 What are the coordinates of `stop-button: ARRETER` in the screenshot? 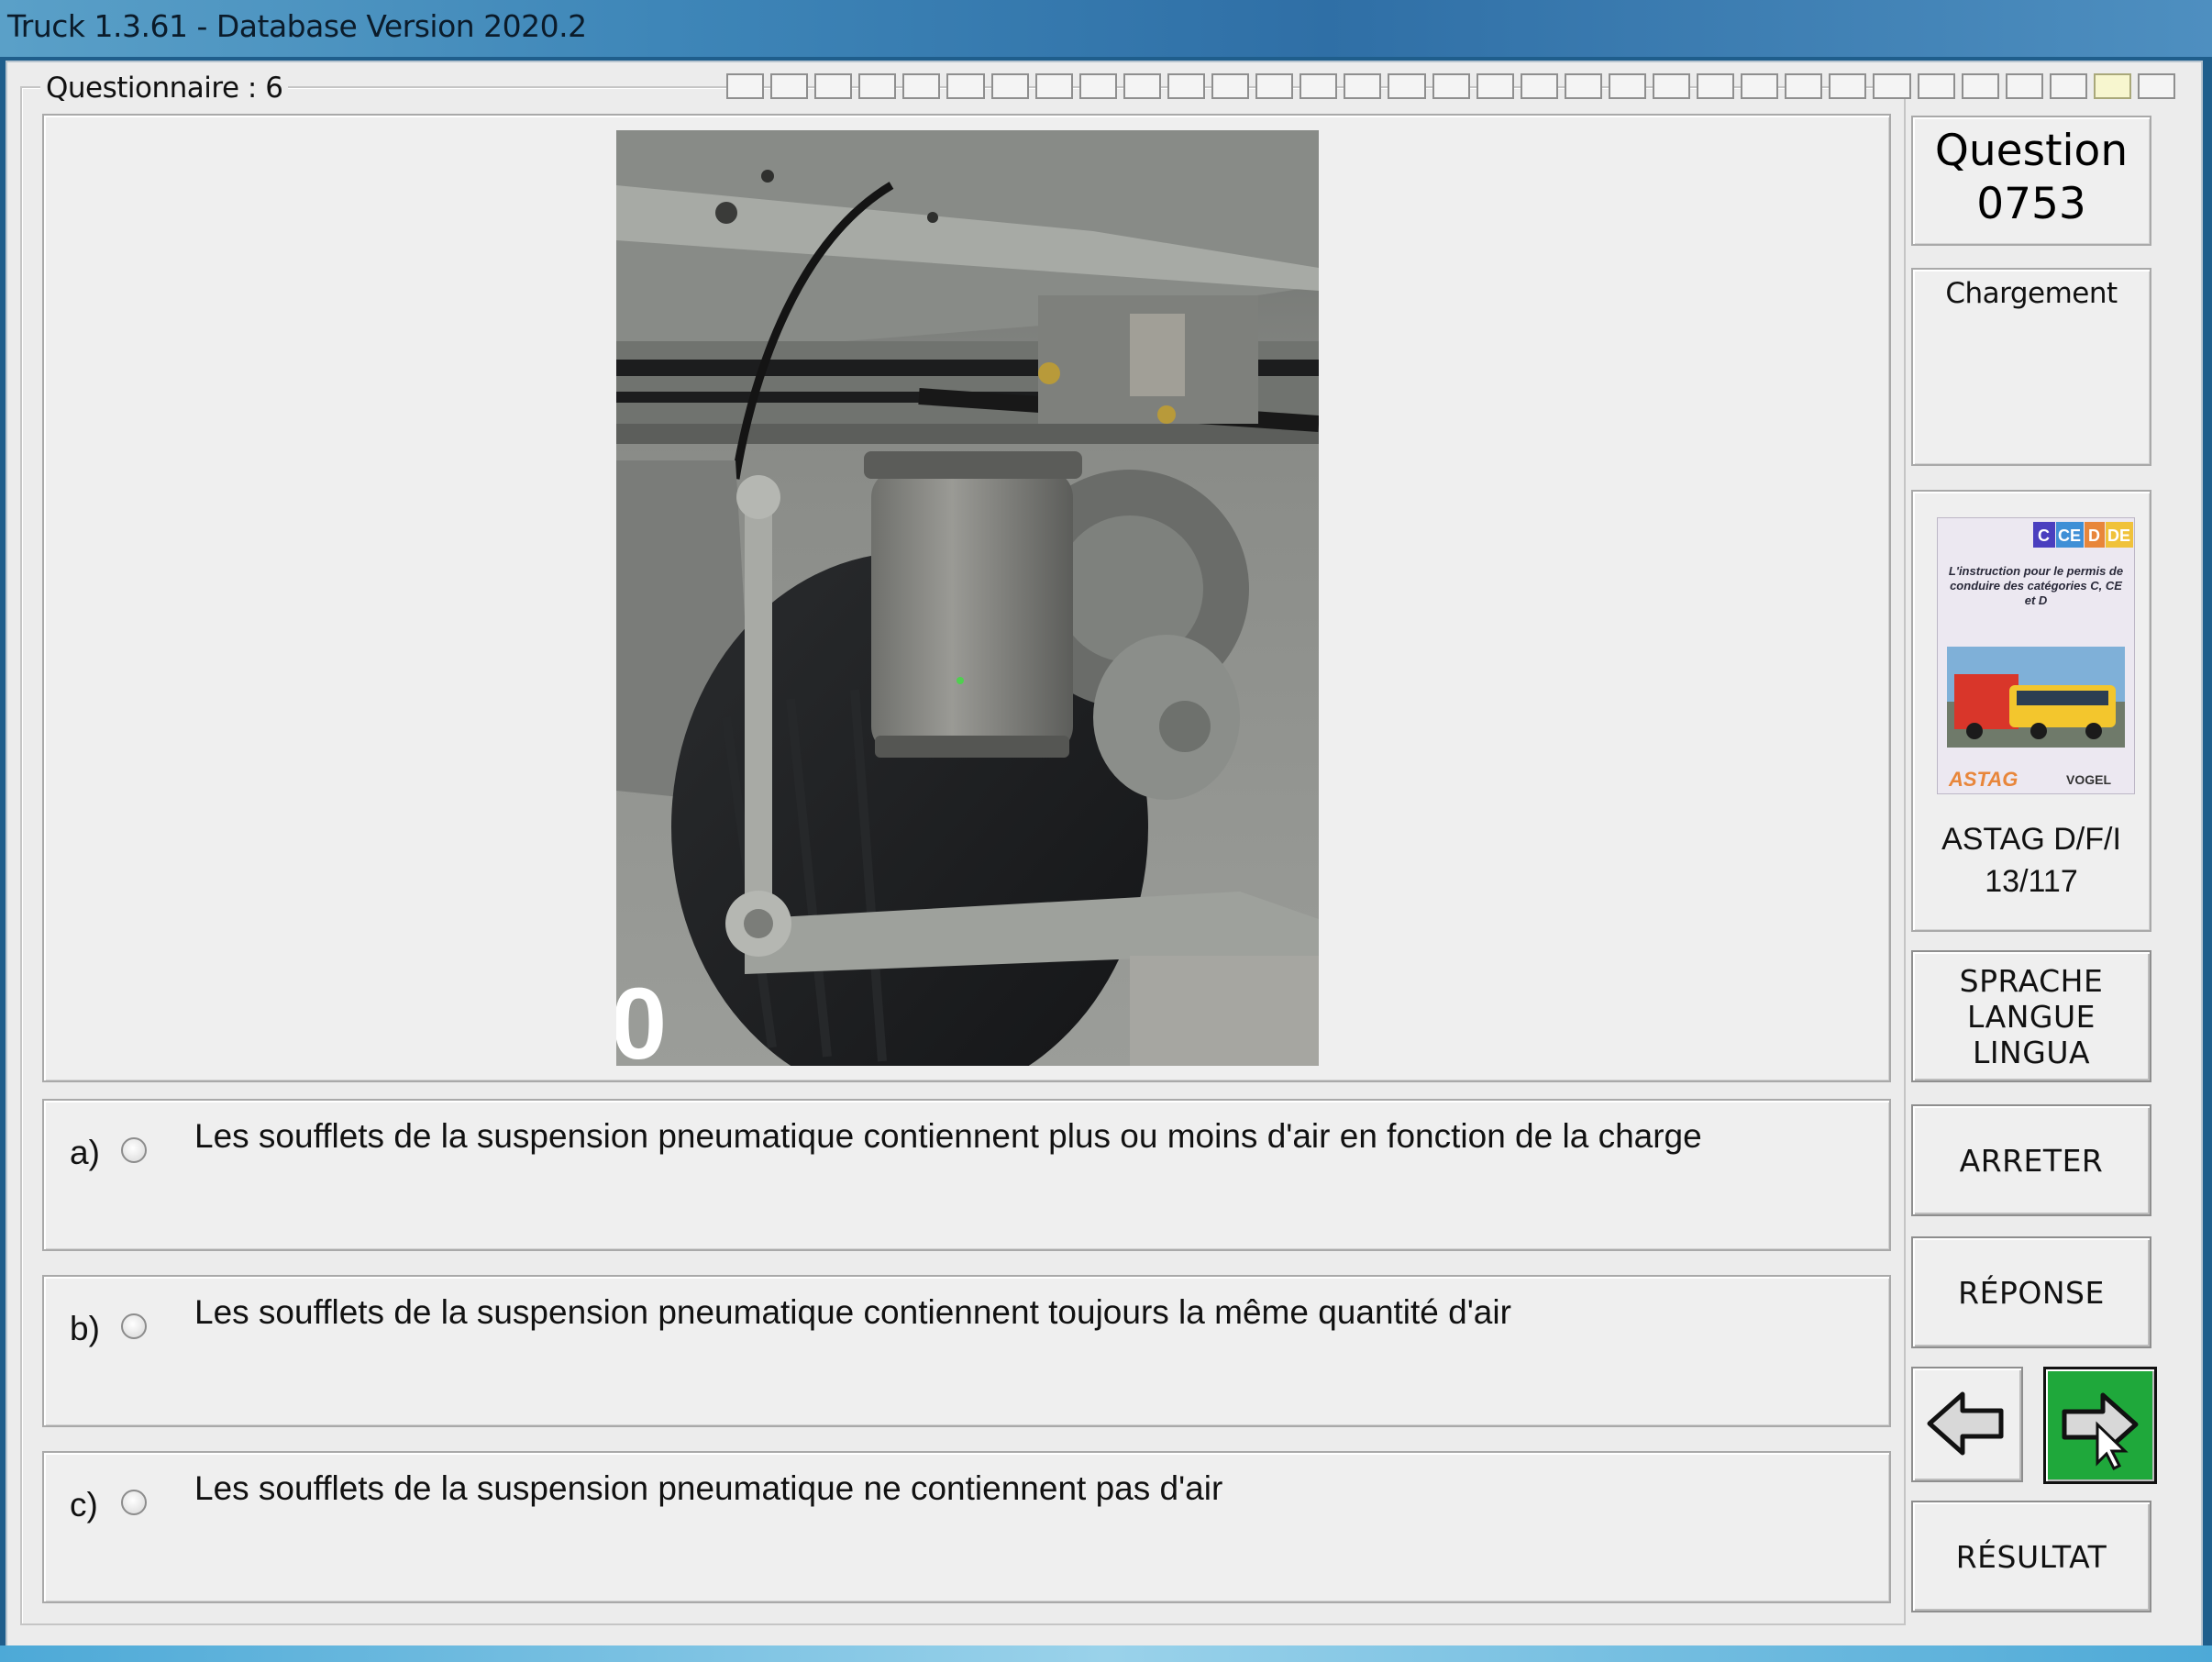 It's located at (2031, 1160).